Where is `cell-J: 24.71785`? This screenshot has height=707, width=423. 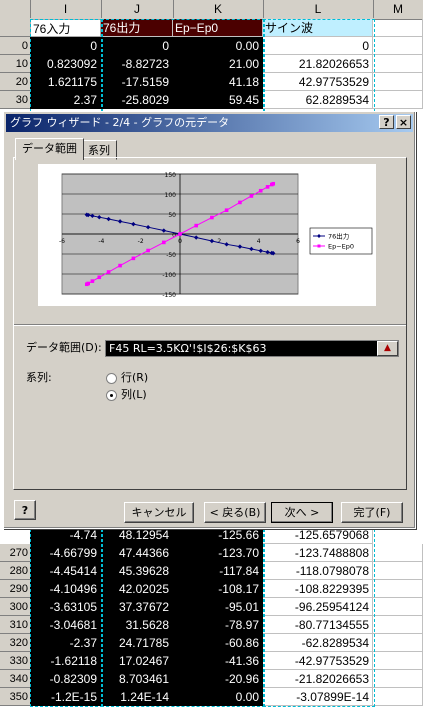 cell-J: 24.71785 is located at coordinates (137, 643).